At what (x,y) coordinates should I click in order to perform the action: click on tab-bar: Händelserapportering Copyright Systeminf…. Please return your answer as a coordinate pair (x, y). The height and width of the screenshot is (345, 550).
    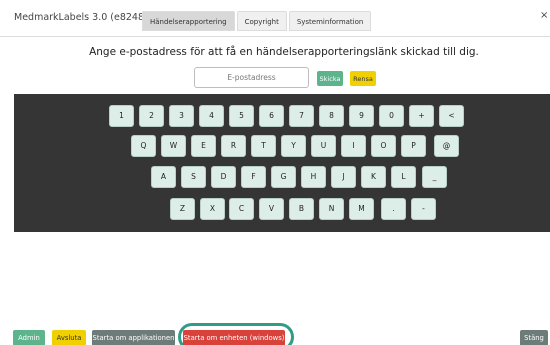
    Looking at the image, I should click on (257, 21).